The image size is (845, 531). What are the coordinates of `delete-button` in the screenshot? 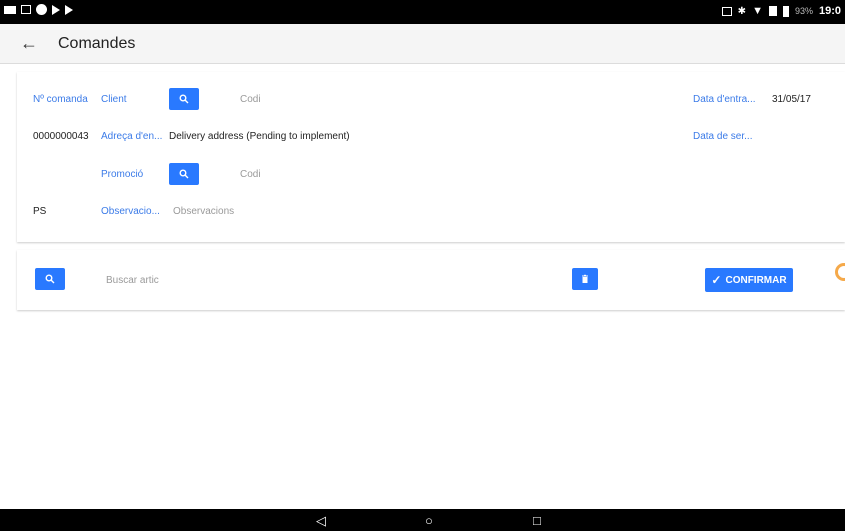 It's located at (585, 279).